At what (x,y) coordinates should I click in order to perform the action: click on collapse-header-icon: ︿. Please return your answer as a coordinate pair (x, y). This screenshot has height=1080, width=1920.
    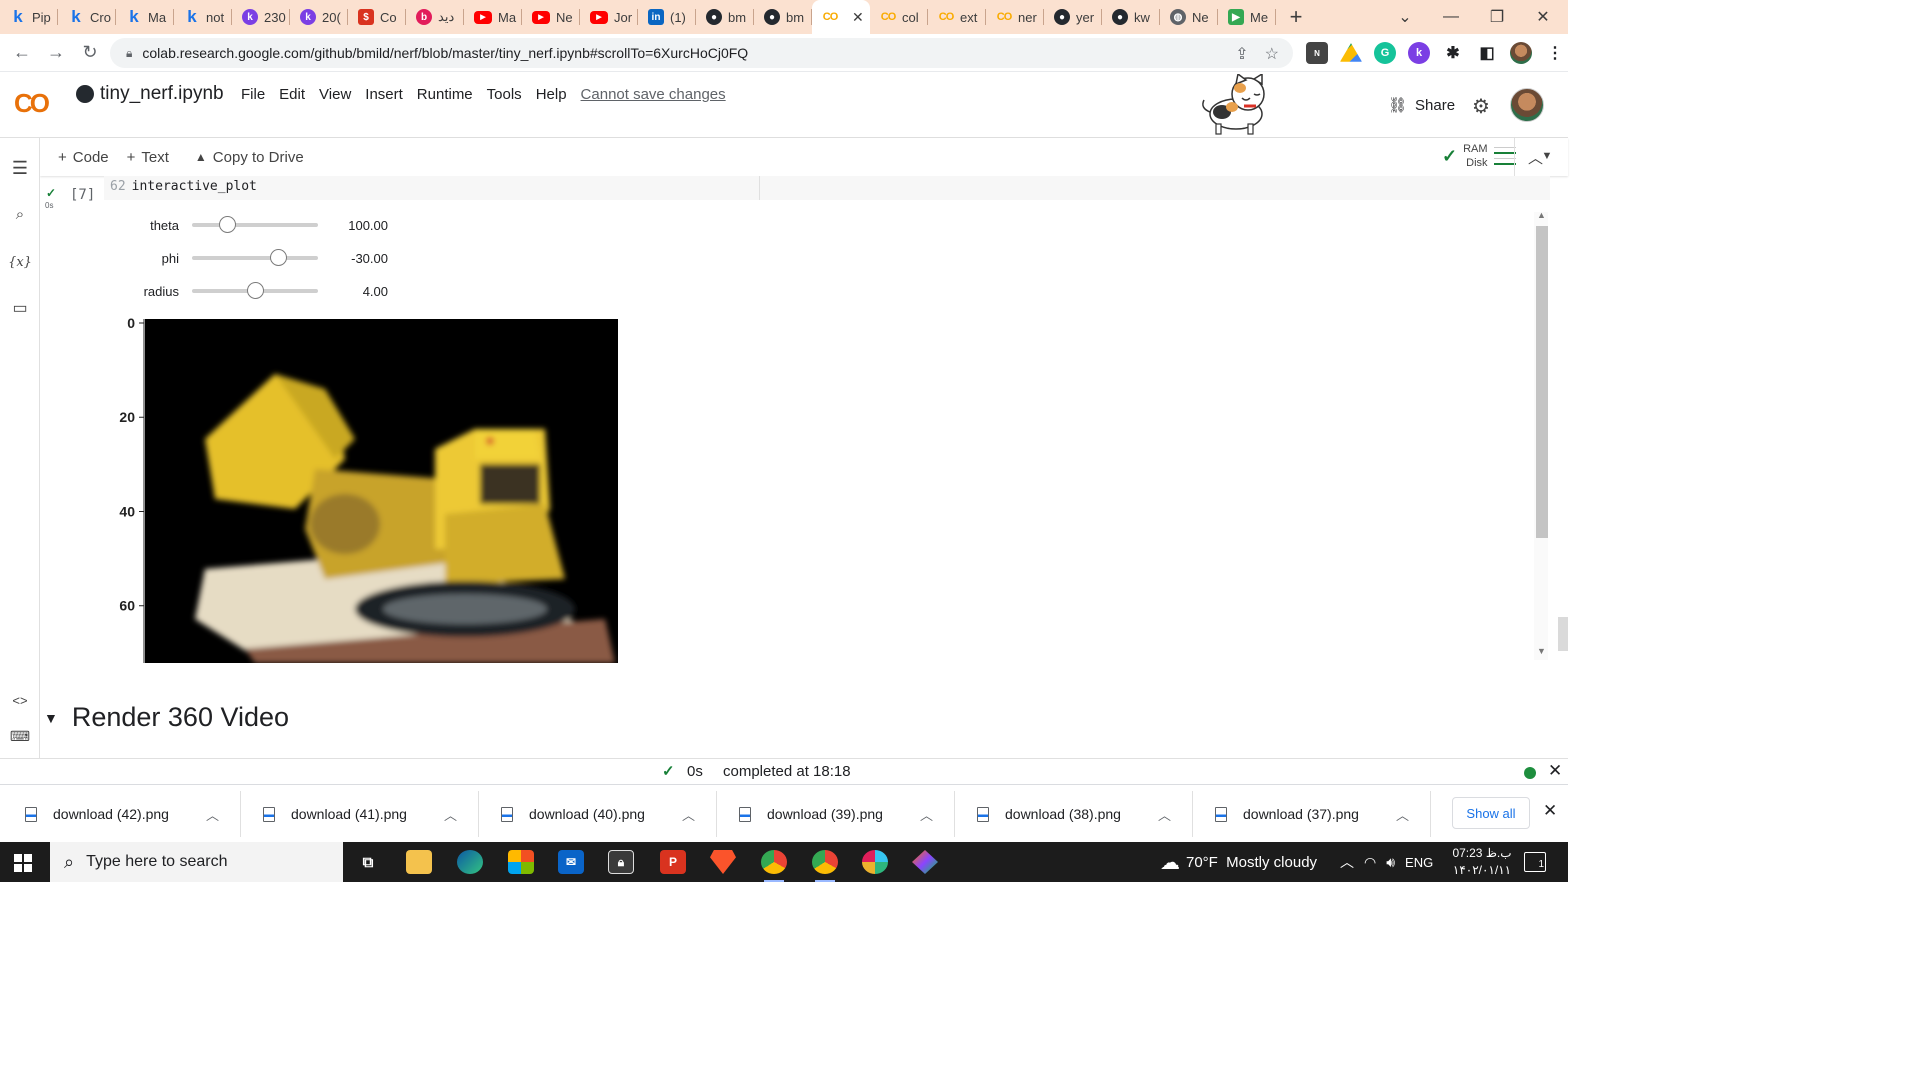
    Looking at the image, I should click on (1535, 157).